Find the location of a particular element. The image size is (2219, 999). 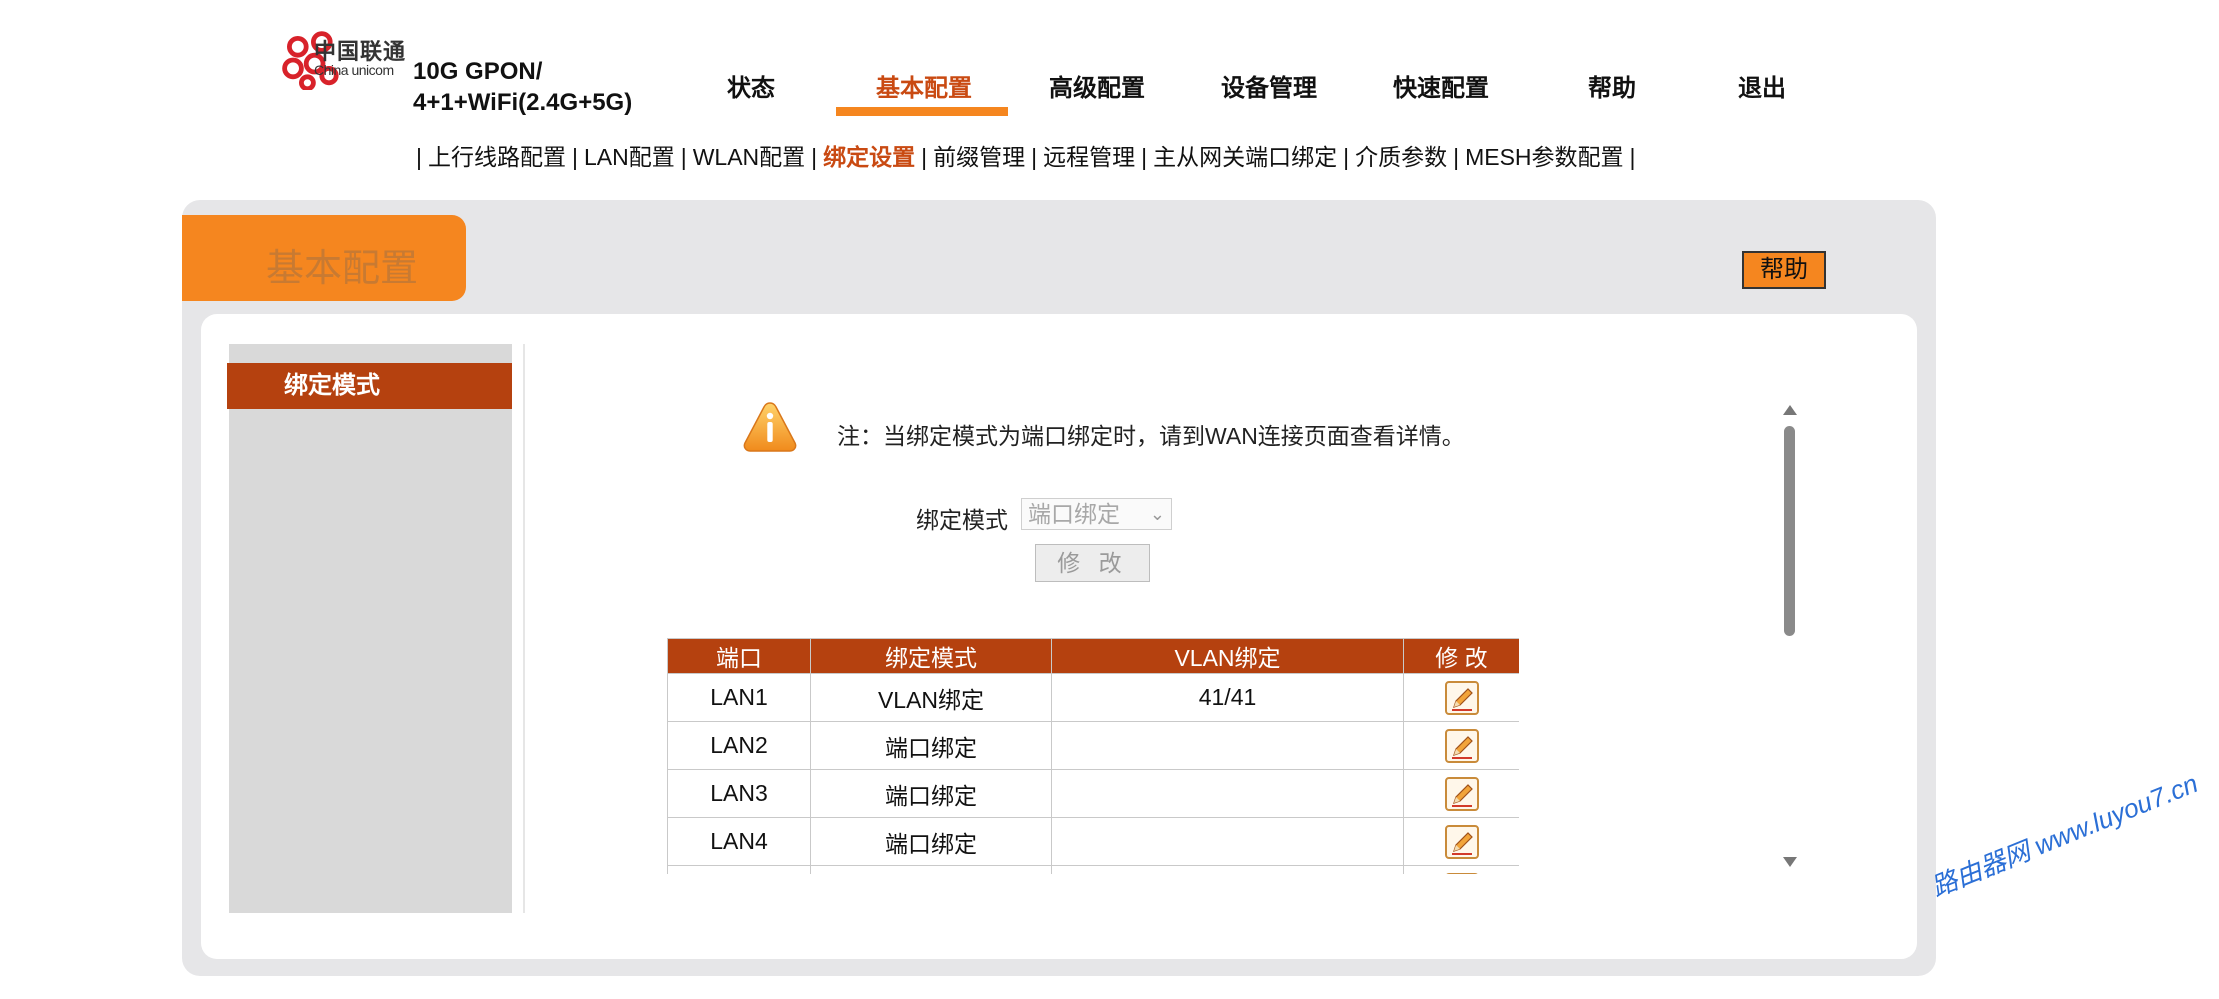

cell-port: LAN2 is located at coordinates (739, 745).